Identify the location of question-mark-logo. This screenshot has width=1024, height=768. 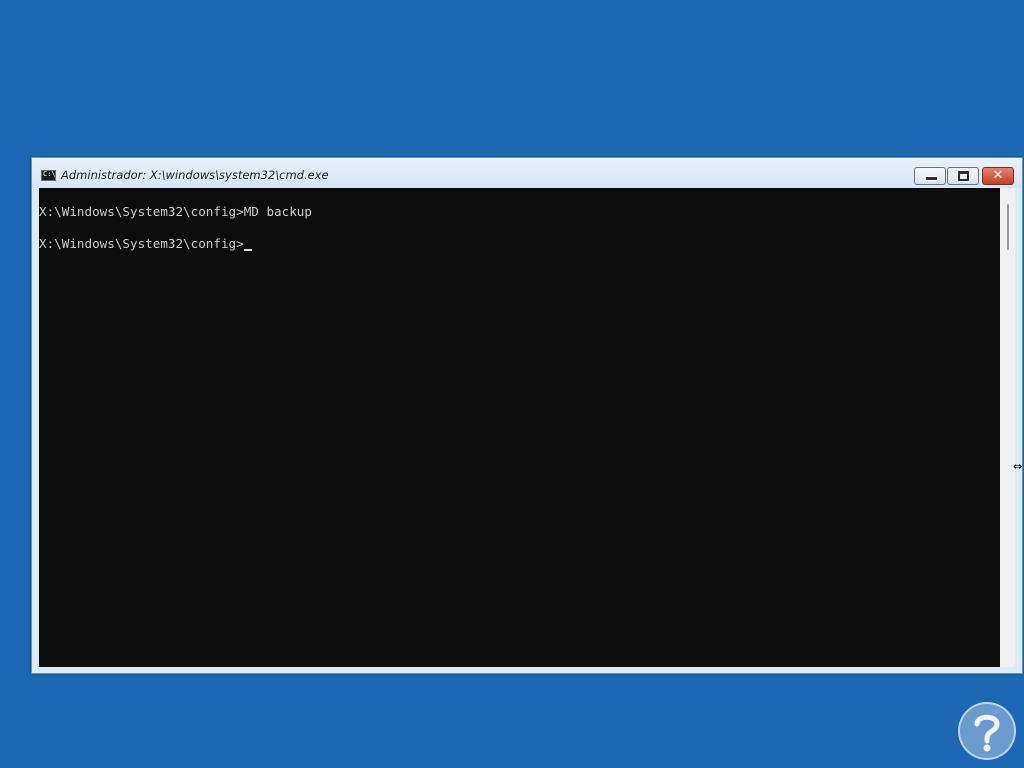
(987, 731).